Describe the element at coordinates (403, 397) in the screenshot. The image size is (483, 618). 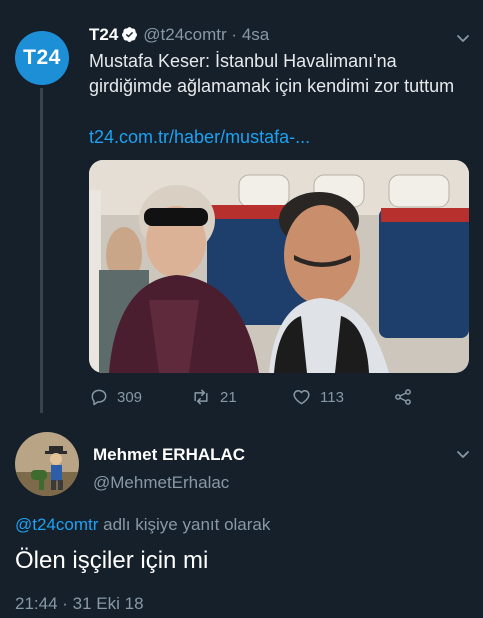
I see `share-icon` at that location.